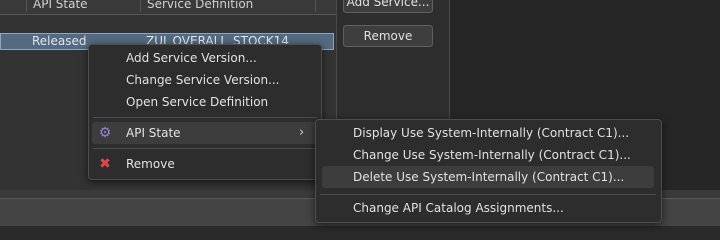 The height and width of the screenshot is (240, 720). I want to click on column-header-api-state: API State, so click(83, 6).